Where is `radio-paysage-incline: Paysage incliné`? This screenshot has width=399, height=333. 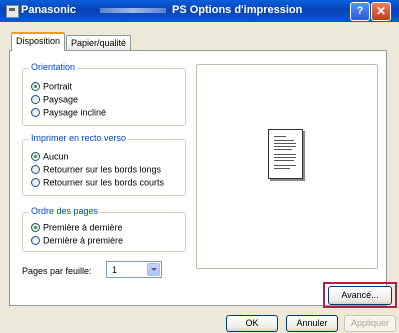 radio-paysage-incline: Paysage incliné is located at coordinates (68, 113).